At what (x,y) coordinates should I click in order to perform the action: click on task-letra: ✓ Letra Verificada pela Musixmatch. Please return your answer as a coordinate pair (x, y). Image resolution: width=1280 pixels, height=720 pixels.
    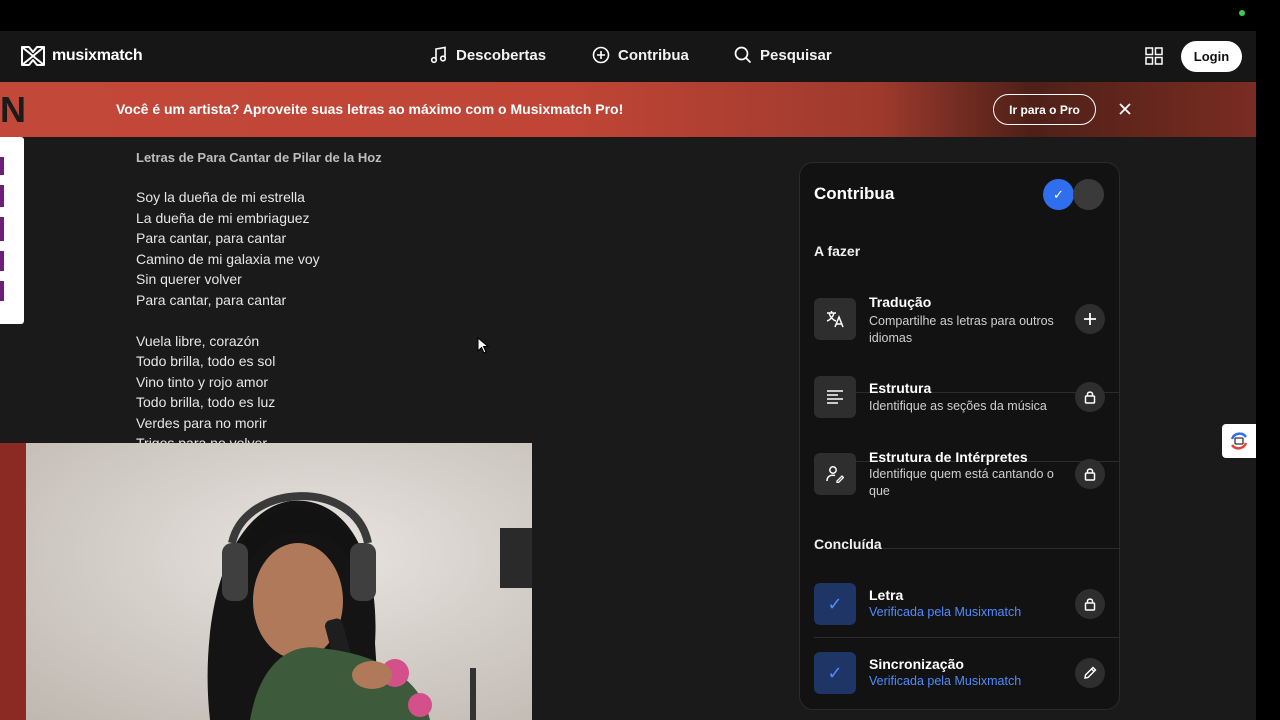
    Looking at the image, I should click on (967, 614).